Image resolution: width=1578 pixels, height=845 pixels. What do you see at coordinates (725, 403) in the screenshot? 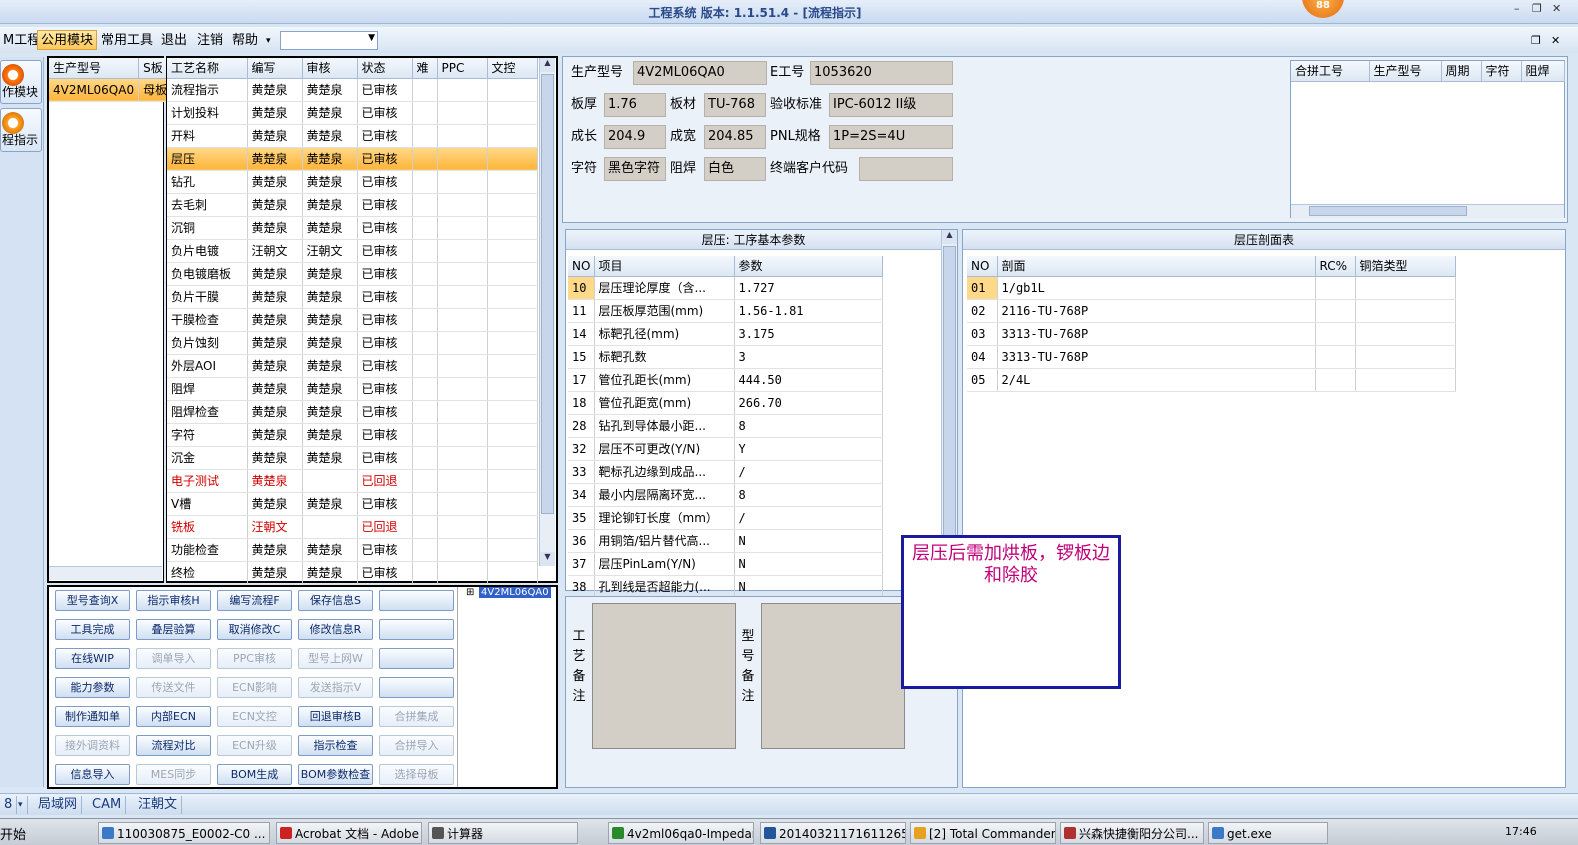
I see `table-row: 18 管位孔距宽(mm) 266.70` at bounding box center [725, 403].